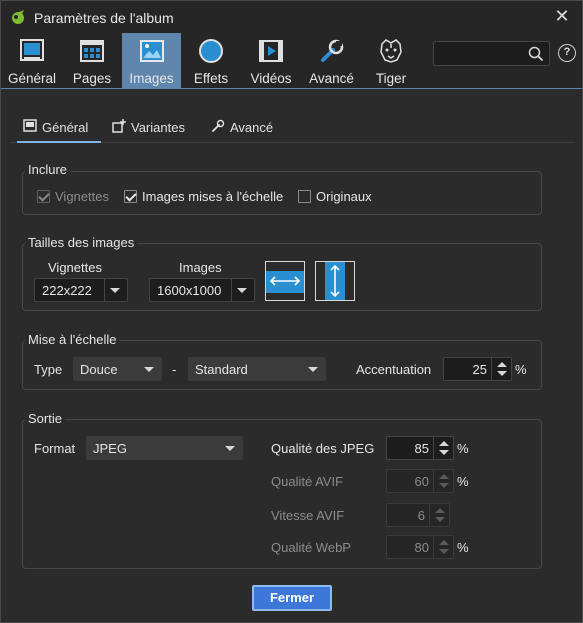 The width and height of the screenshot is (583, 623). Describe the element at coordinates (271, 51) in the screenshot. I see `videos-icon` at that location.